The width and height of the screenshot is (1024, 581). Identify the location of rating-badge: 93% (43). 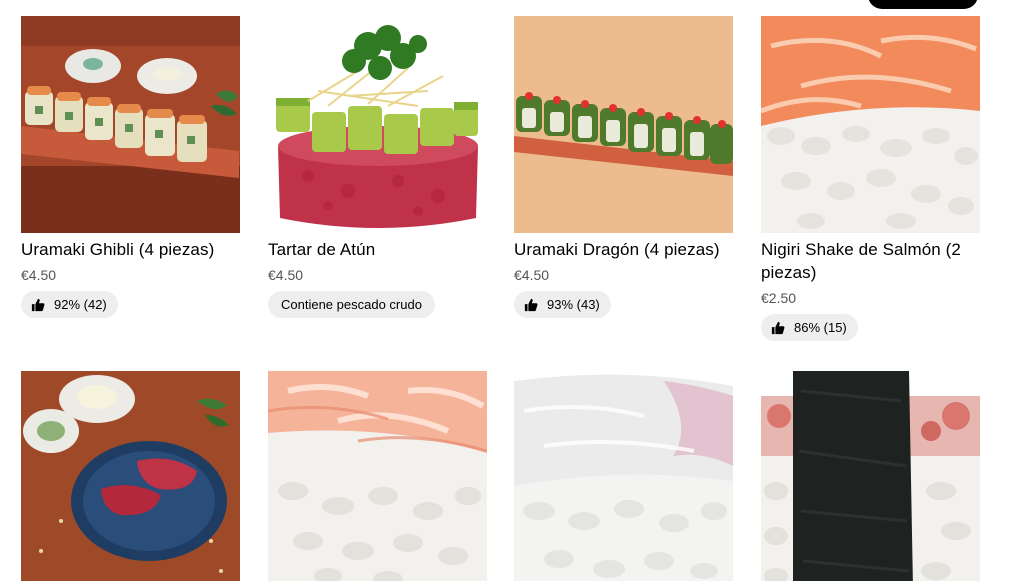
(562, 304).